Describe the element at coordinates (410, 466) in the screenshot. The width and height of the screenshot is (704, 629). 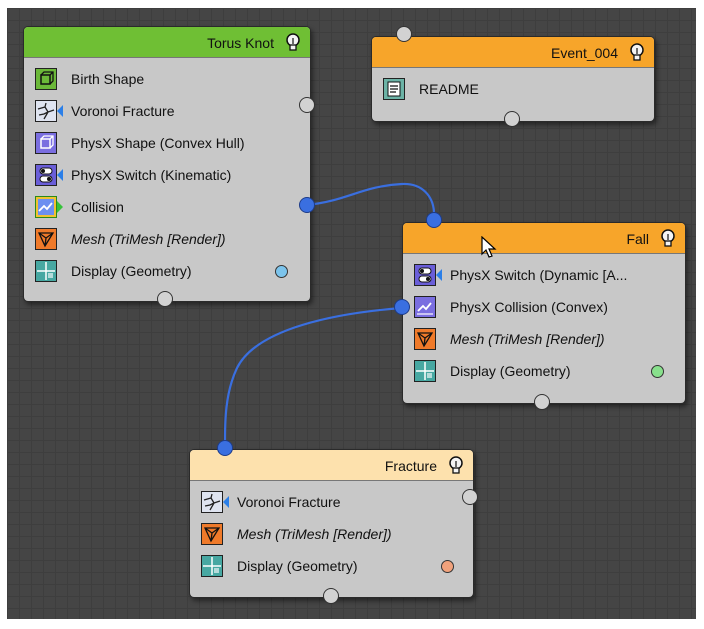
I see `node-title: Fracture` at that location.